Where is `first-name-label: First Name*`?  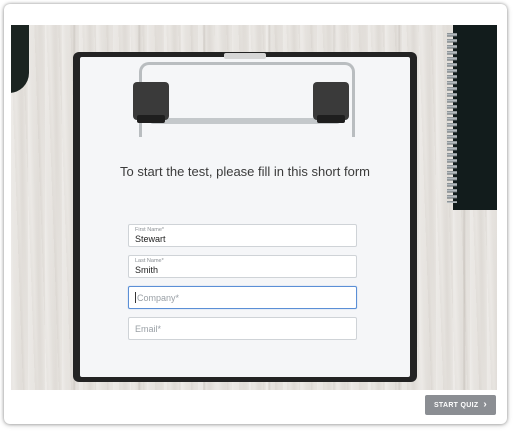
first-name-label: First Name* is located at coordinates (150, 230).